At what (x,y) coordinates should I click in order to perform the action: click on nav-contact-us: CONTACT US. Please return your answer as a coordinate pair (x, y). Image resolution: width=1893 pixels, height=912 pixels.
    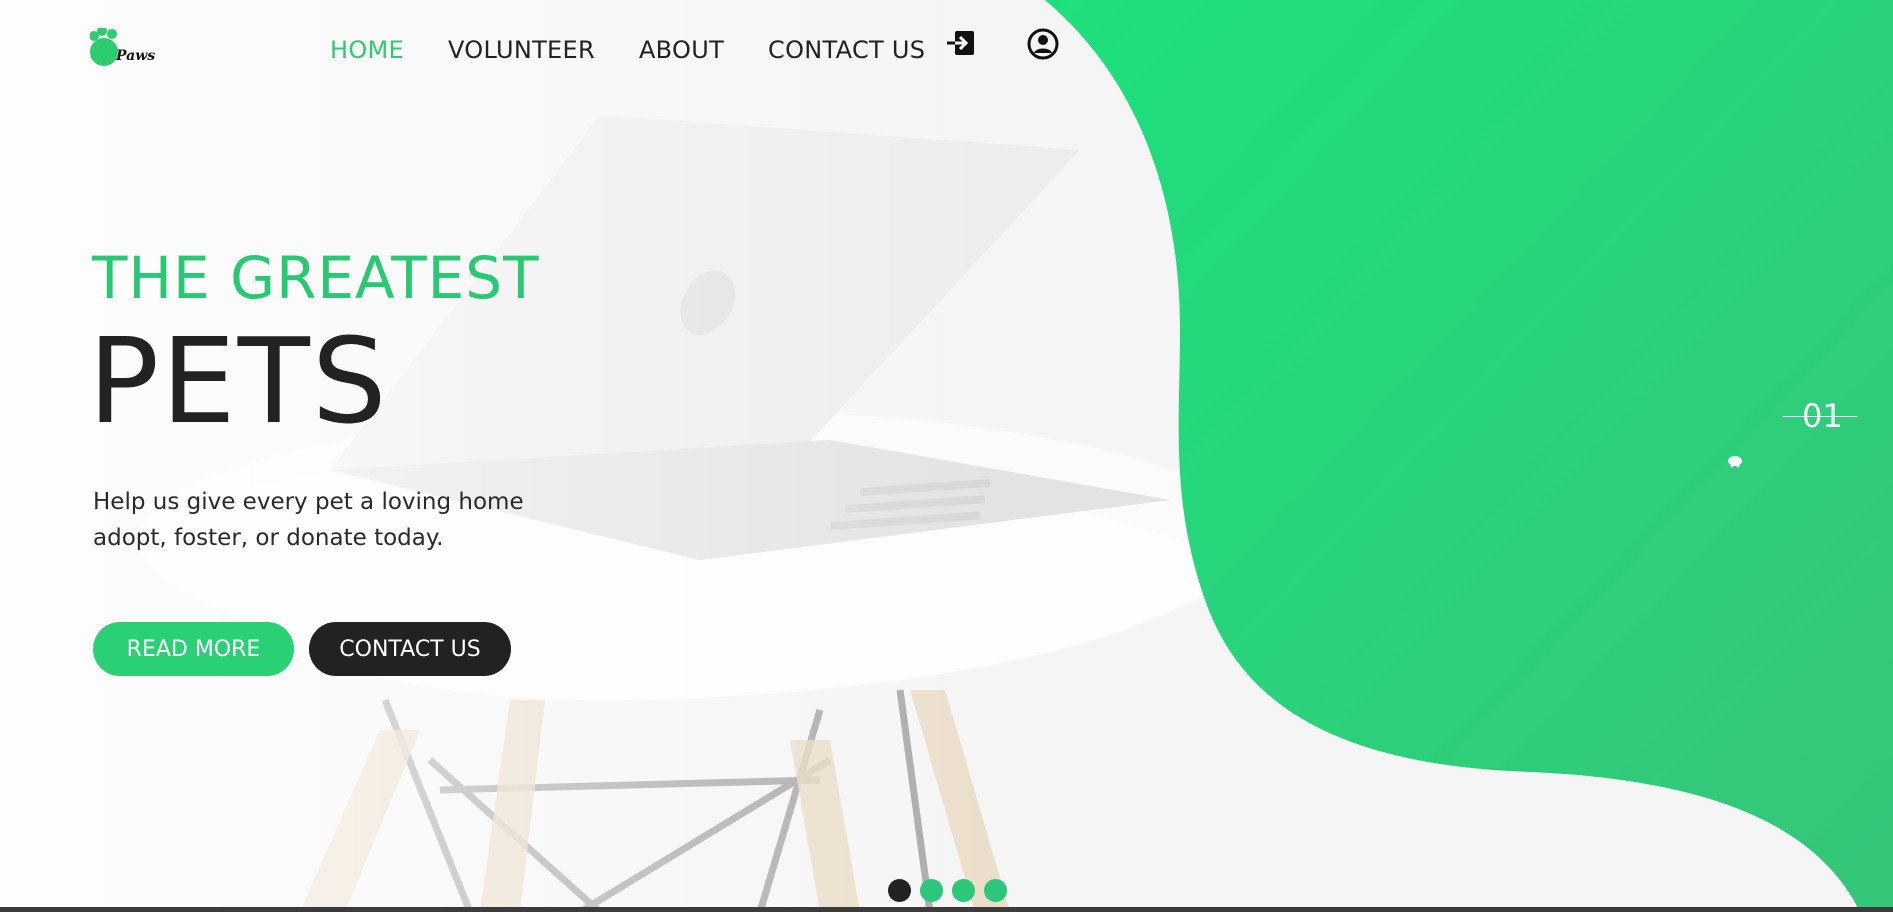
    Looking at the image, I should click on (846, 50).